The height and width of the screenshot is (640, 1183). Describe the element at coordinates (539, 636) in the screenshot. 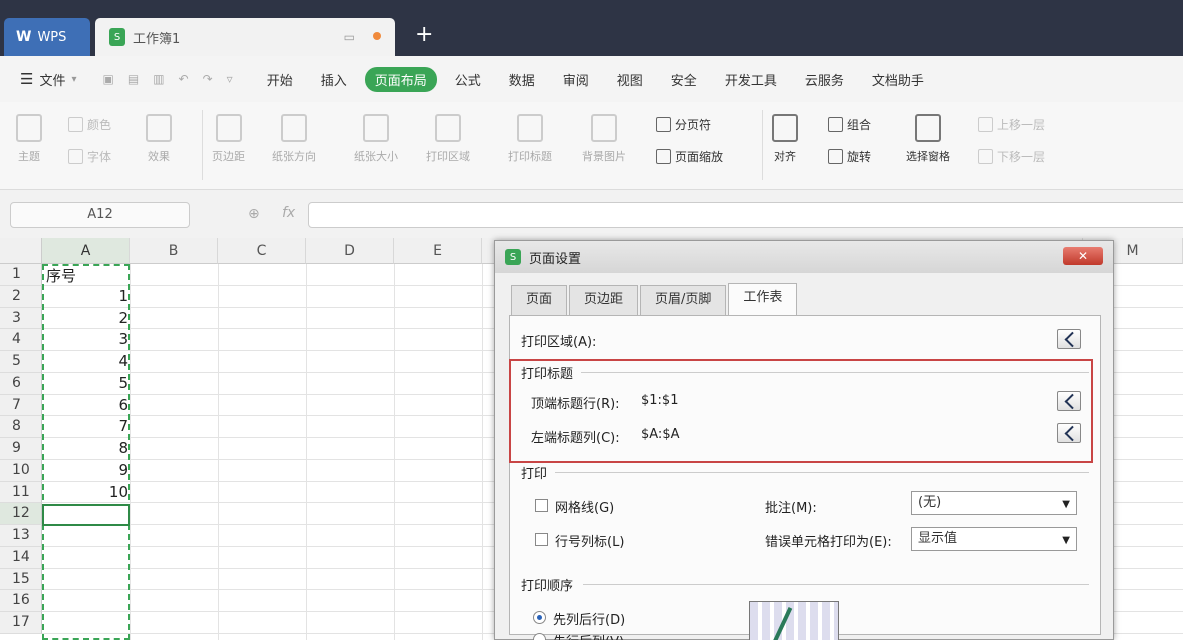

I see `over-then-down-radio` at that location.